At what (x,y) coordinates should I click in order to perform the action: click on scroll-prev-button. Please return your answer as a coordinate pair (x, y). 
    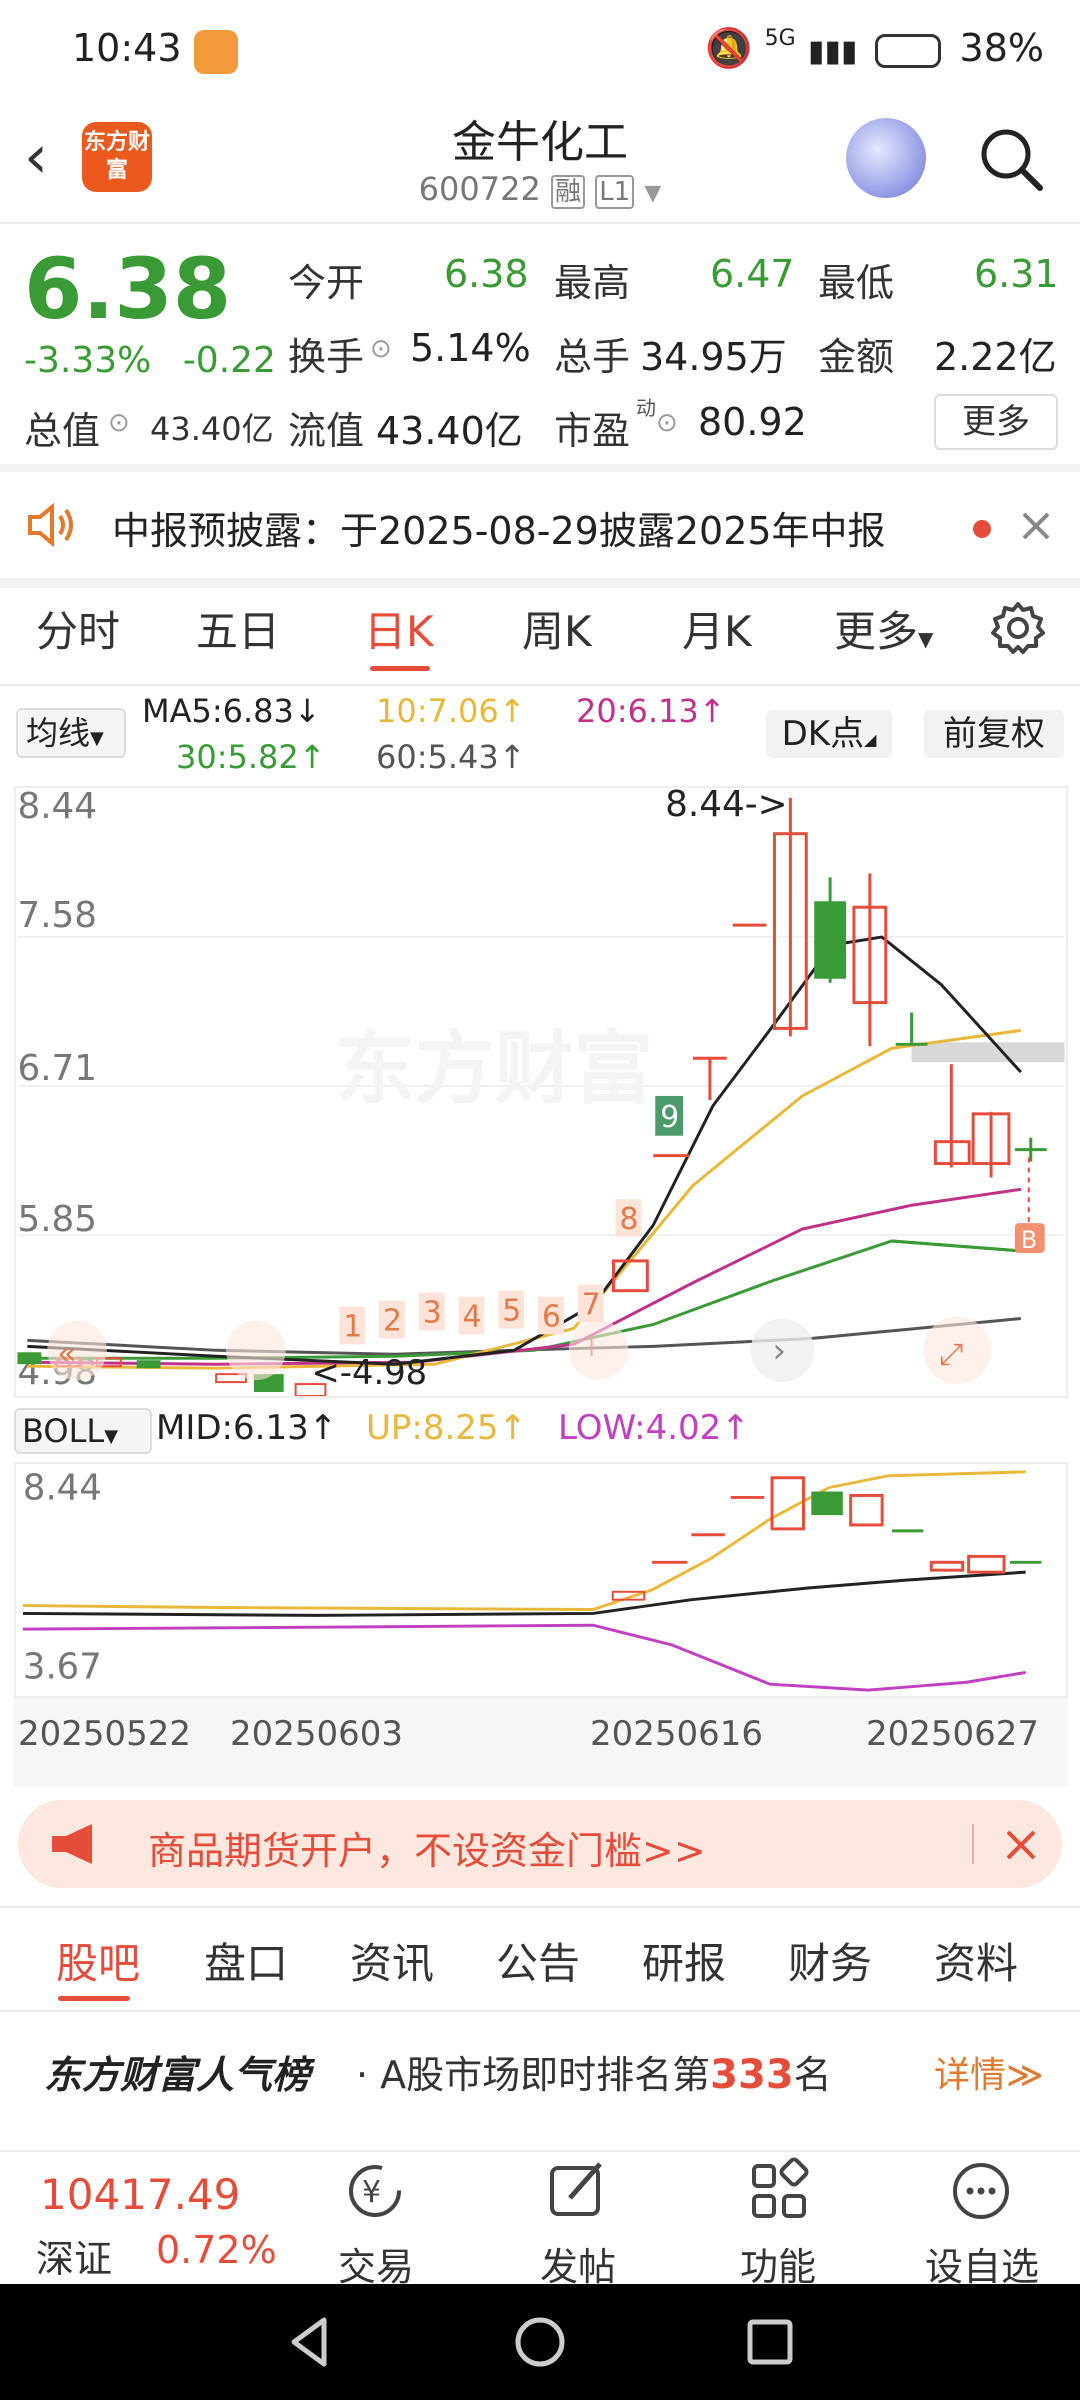
    Looking at the image, I should click on (256, 1350).